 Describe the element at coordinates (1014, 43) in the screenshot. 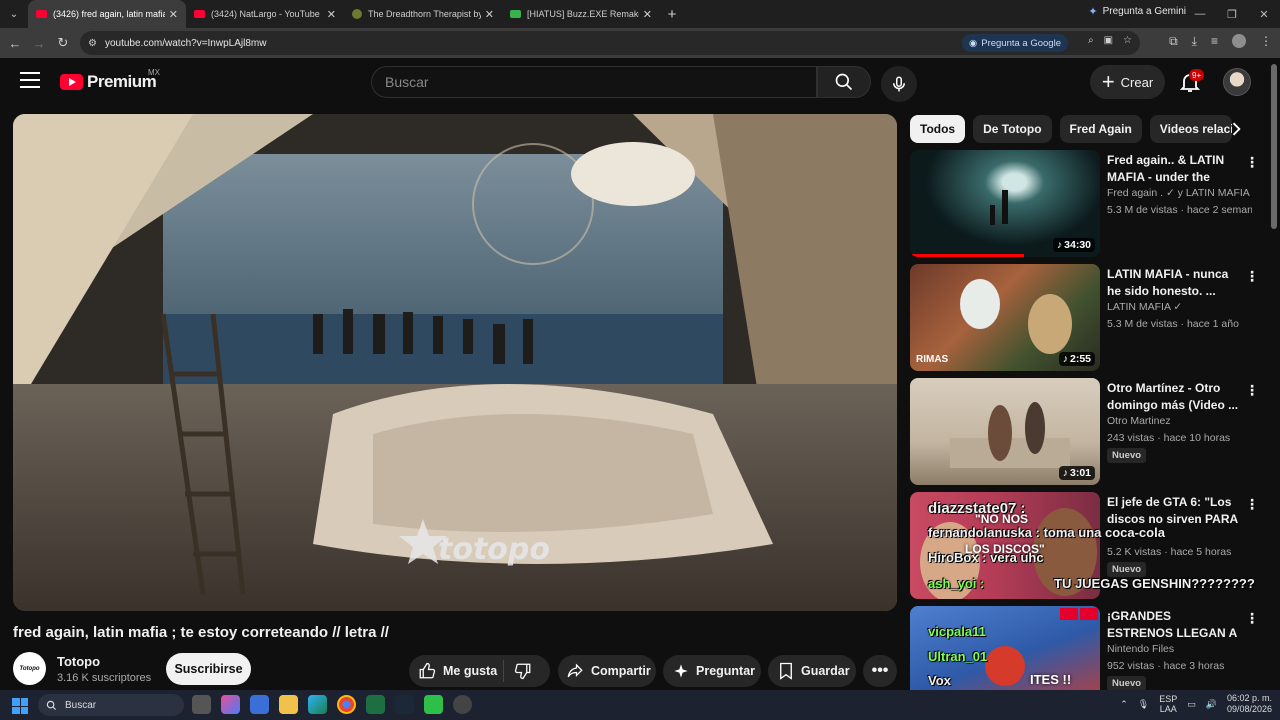

I see `ask-google-button: ◉ Pregunta a Google` at that location.